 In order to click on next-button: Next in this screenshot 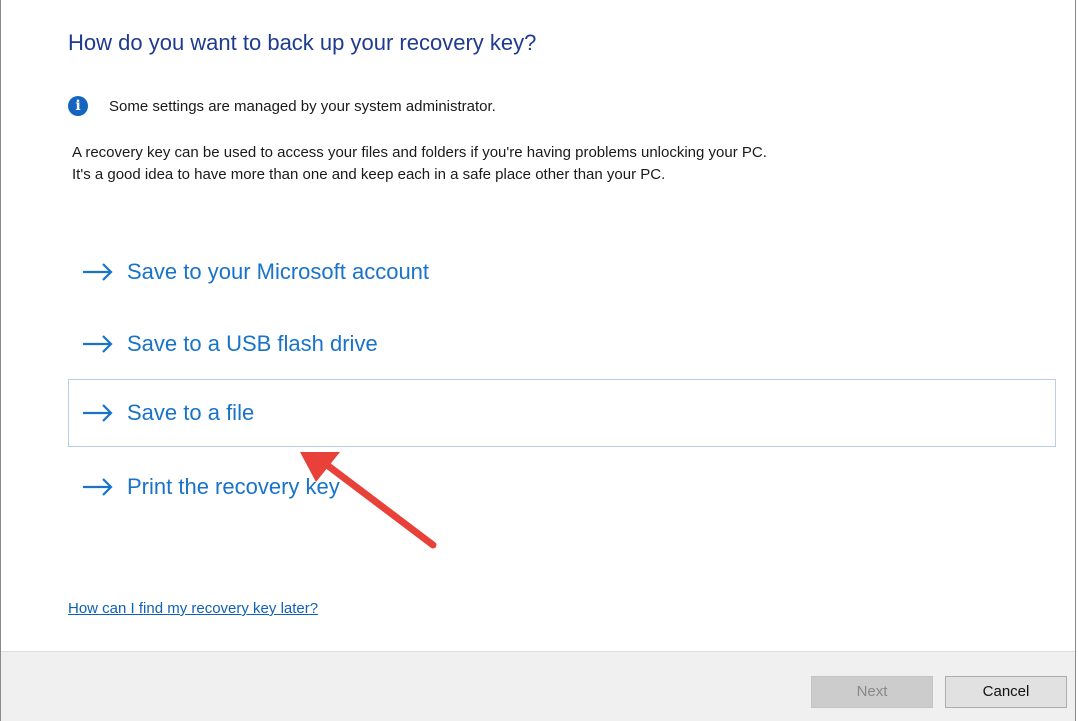, I will do `click(872, 692)`.